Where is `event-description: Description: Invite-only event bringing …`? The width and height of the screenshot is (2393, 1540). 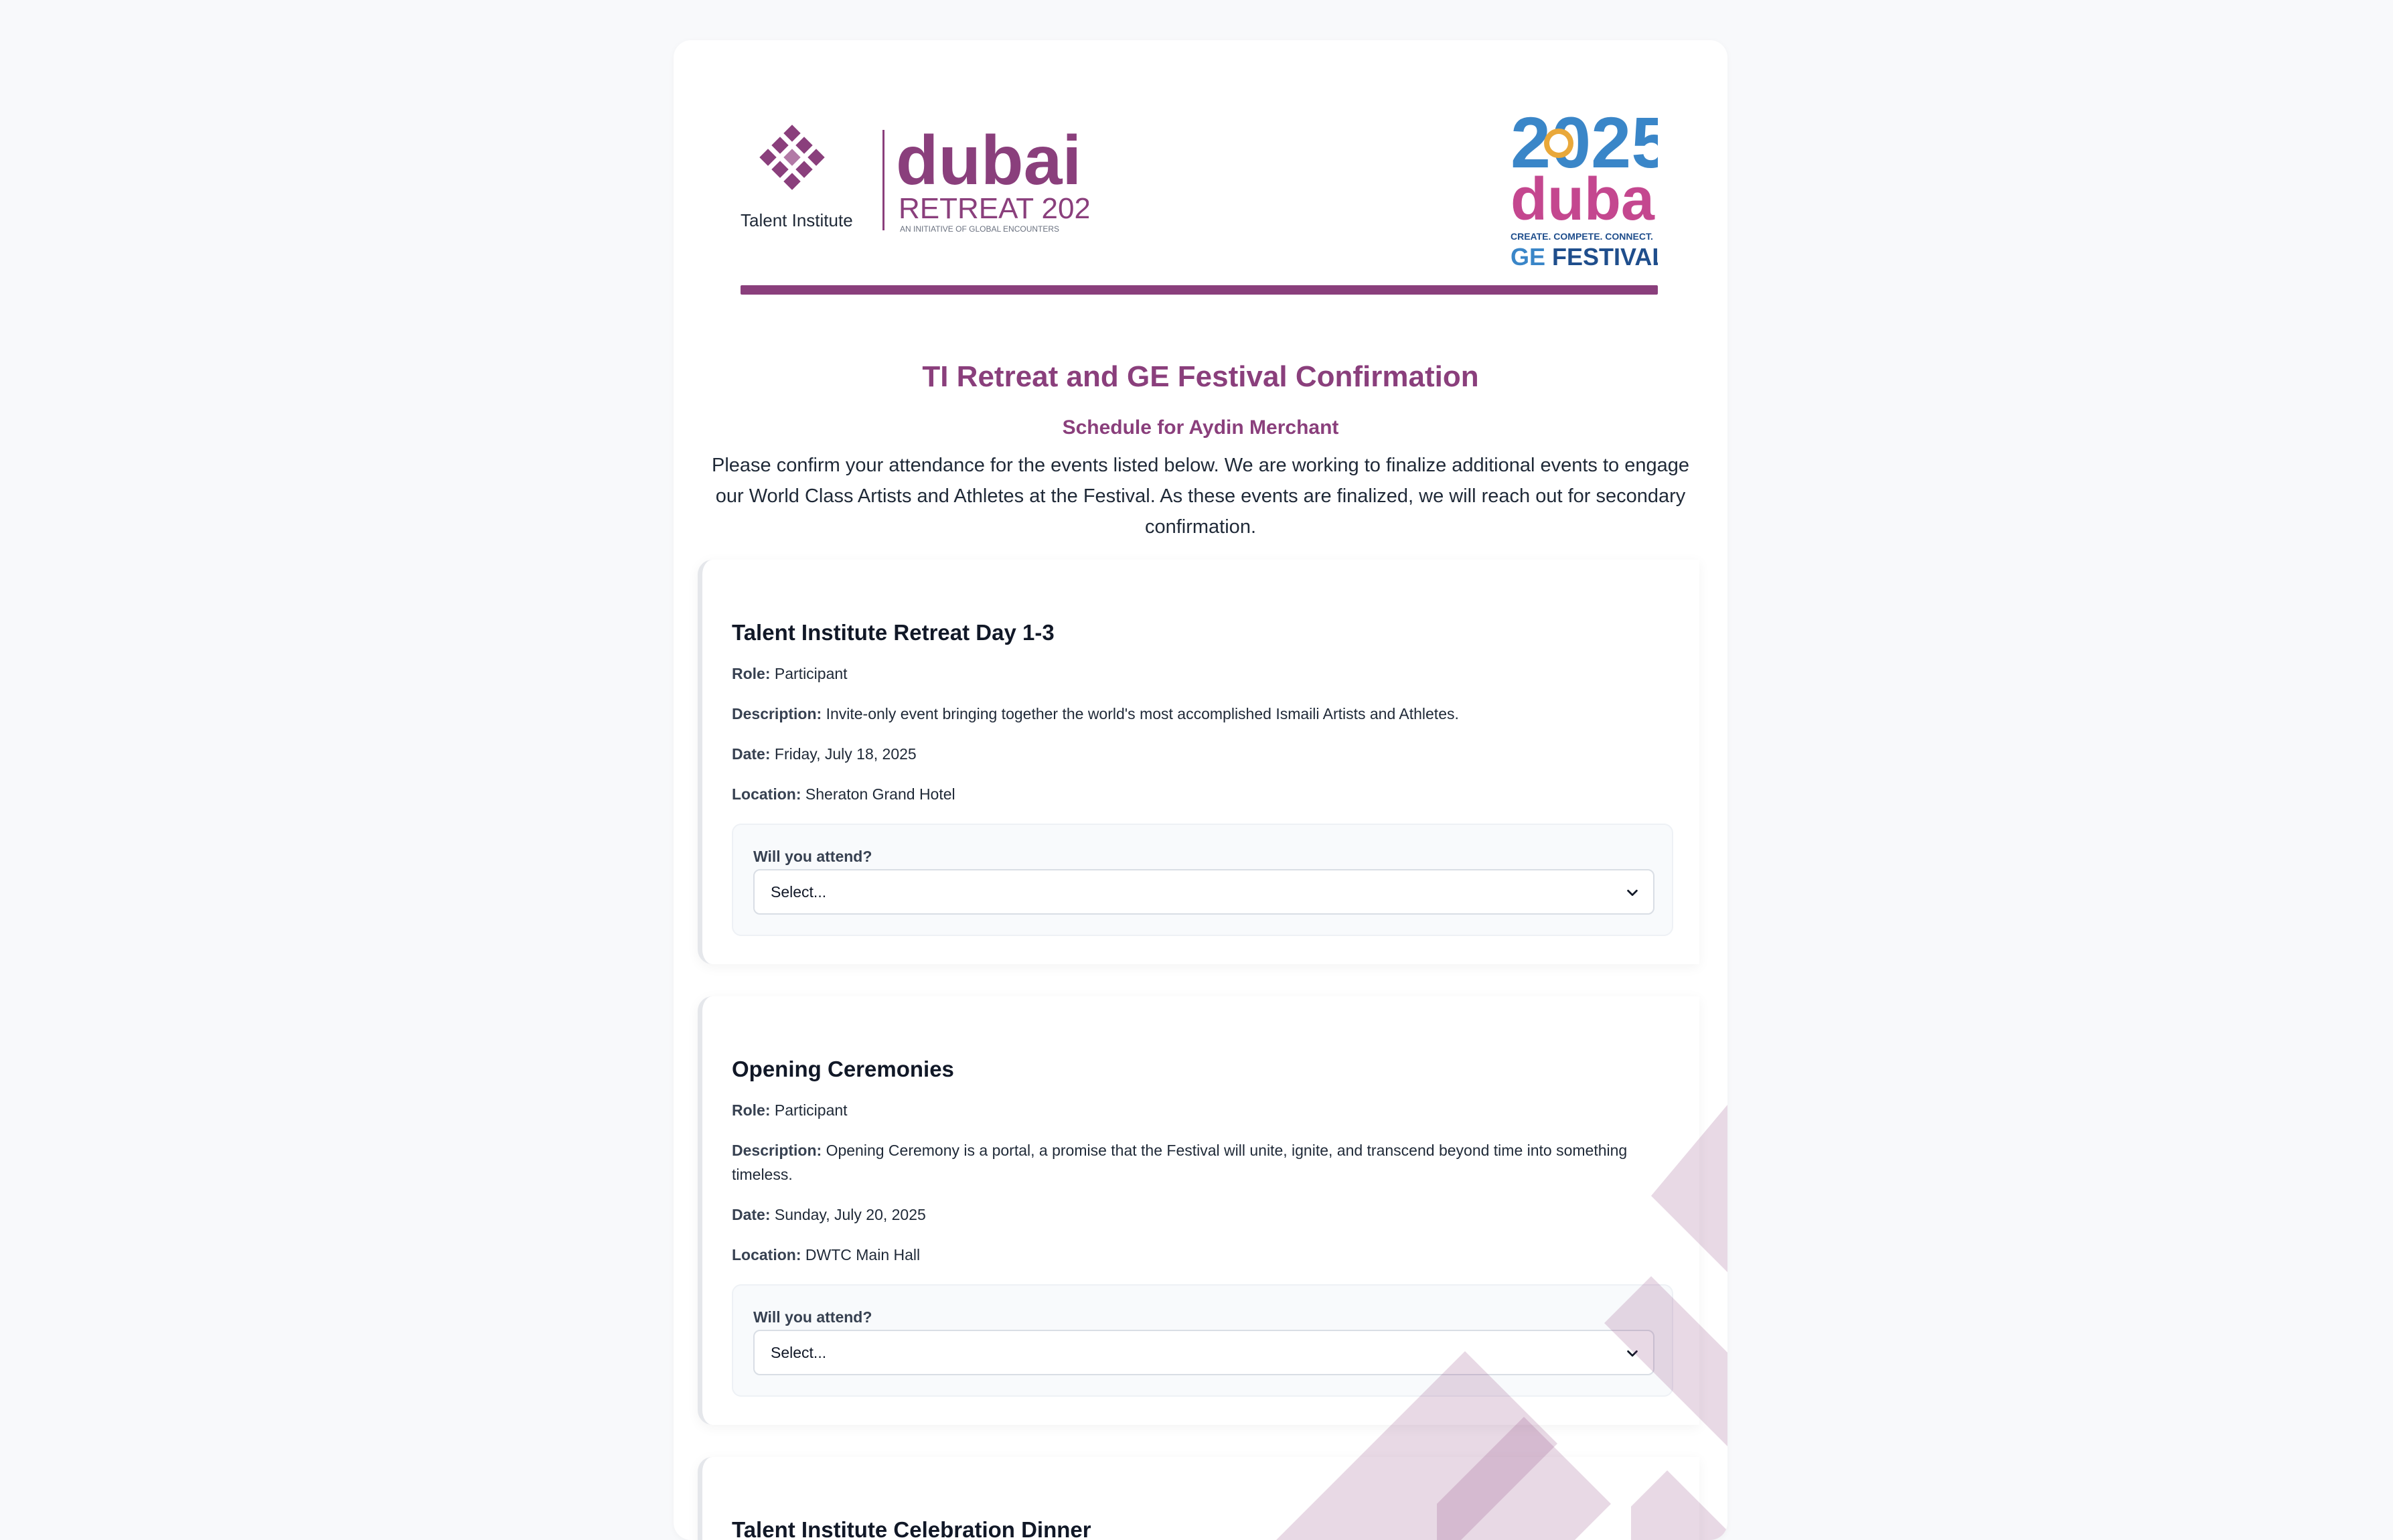 event-description: Description: Invite-only event bringing … is located at coordinates (1180, 714).